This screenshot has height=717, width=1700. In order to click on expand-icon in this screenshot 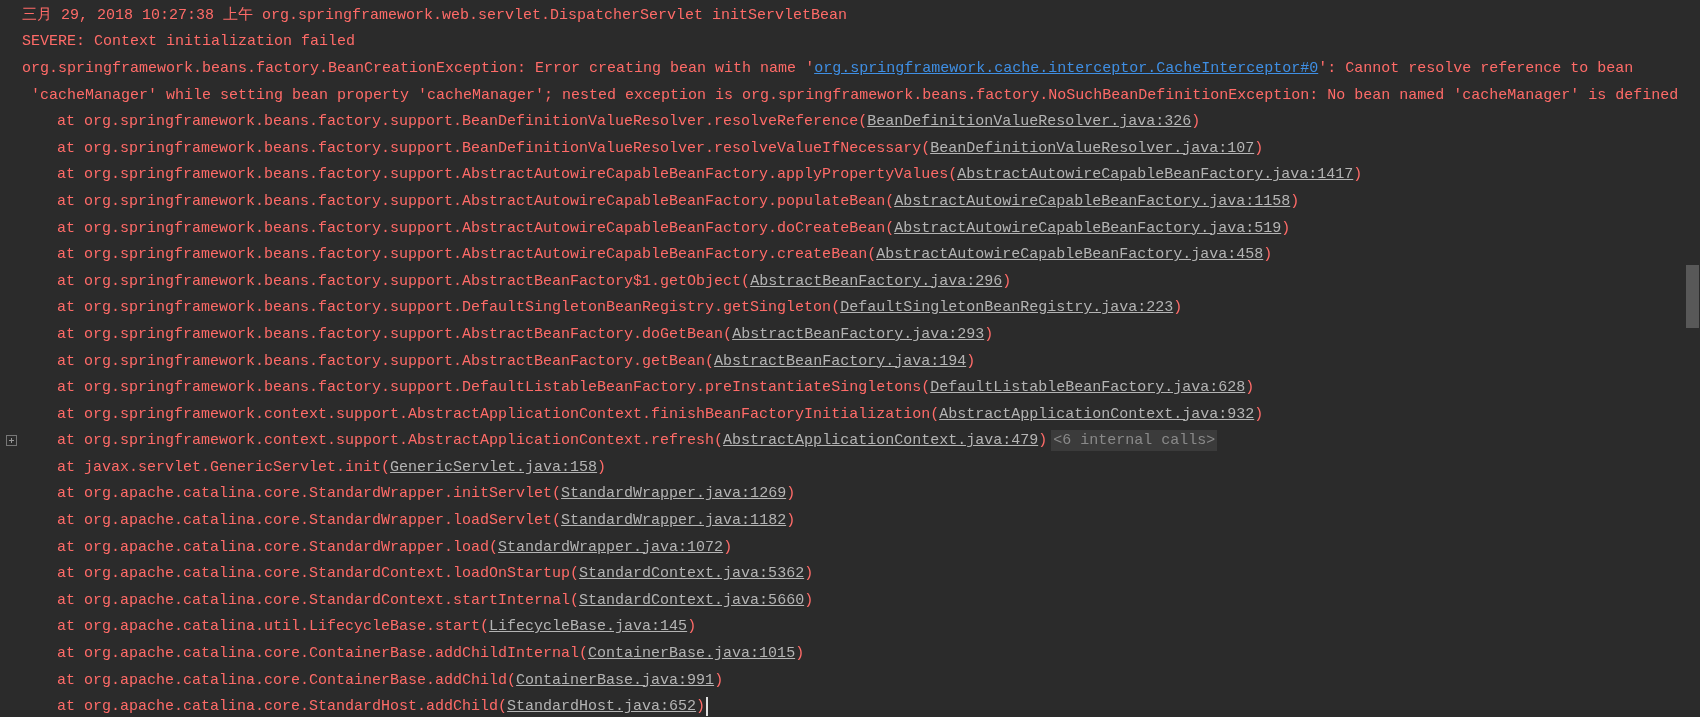, I will do `click(11, 441)`.